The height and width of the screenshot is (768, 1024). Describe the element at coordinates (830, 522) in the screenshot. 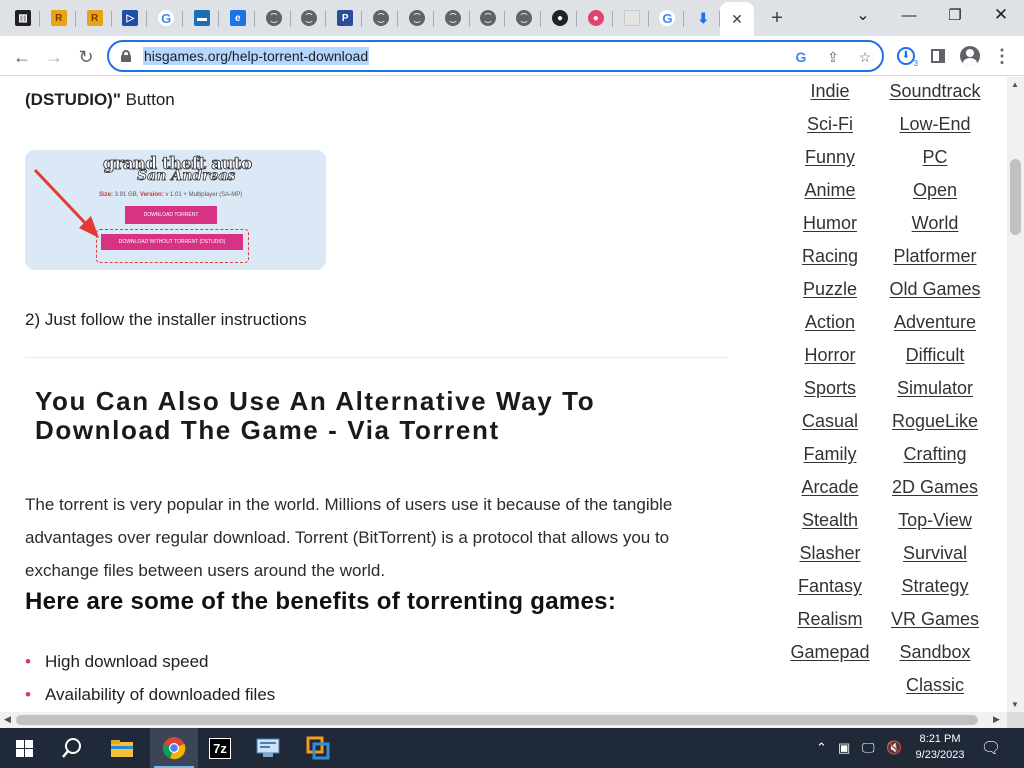

I see `category-link-stealth: Stealth` at that location.